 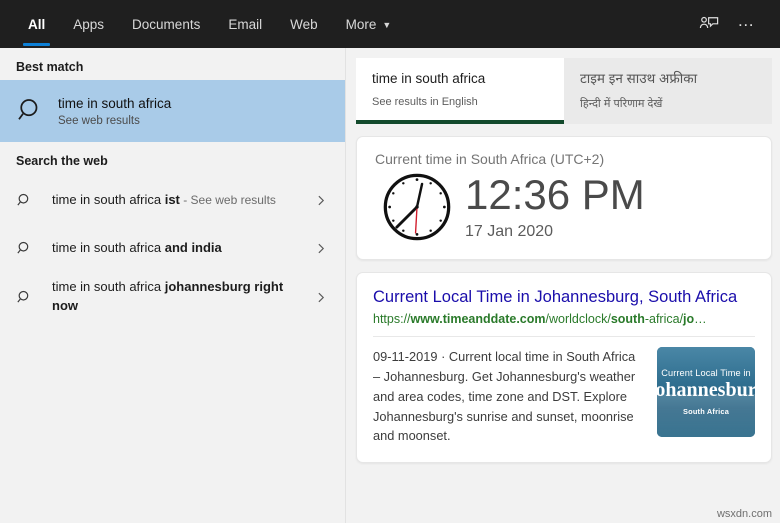 I want to click on best-match-text: time in south africa See web results, so click(x=114, y=111).